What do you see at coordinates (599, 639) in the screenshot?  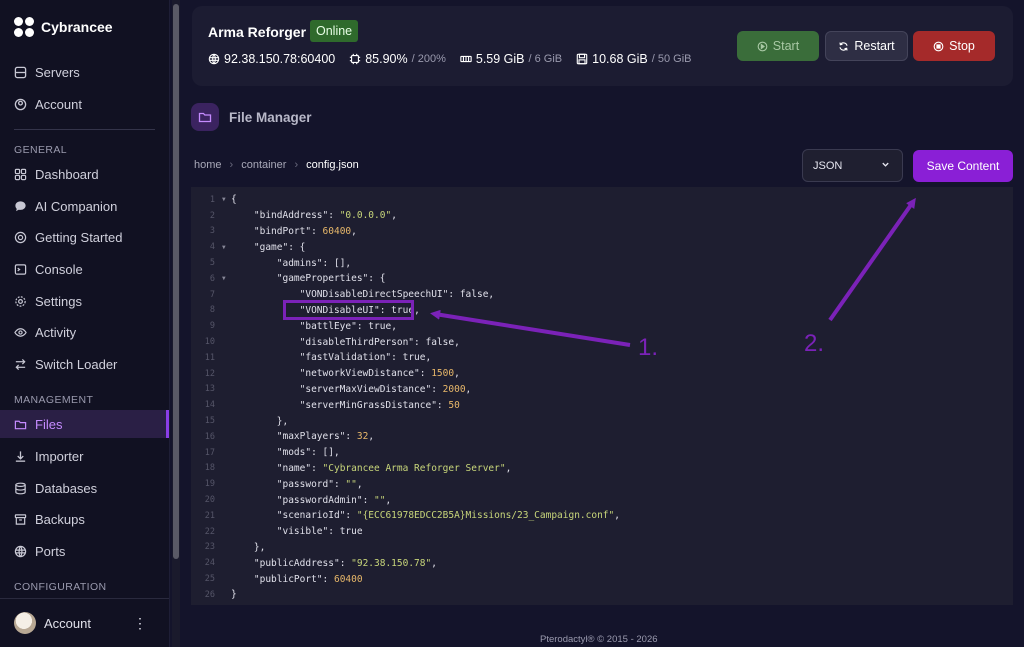 I see `footer-copyright: Pterodactyl® © 2015 - 2026` at bounding box center [599, 639].